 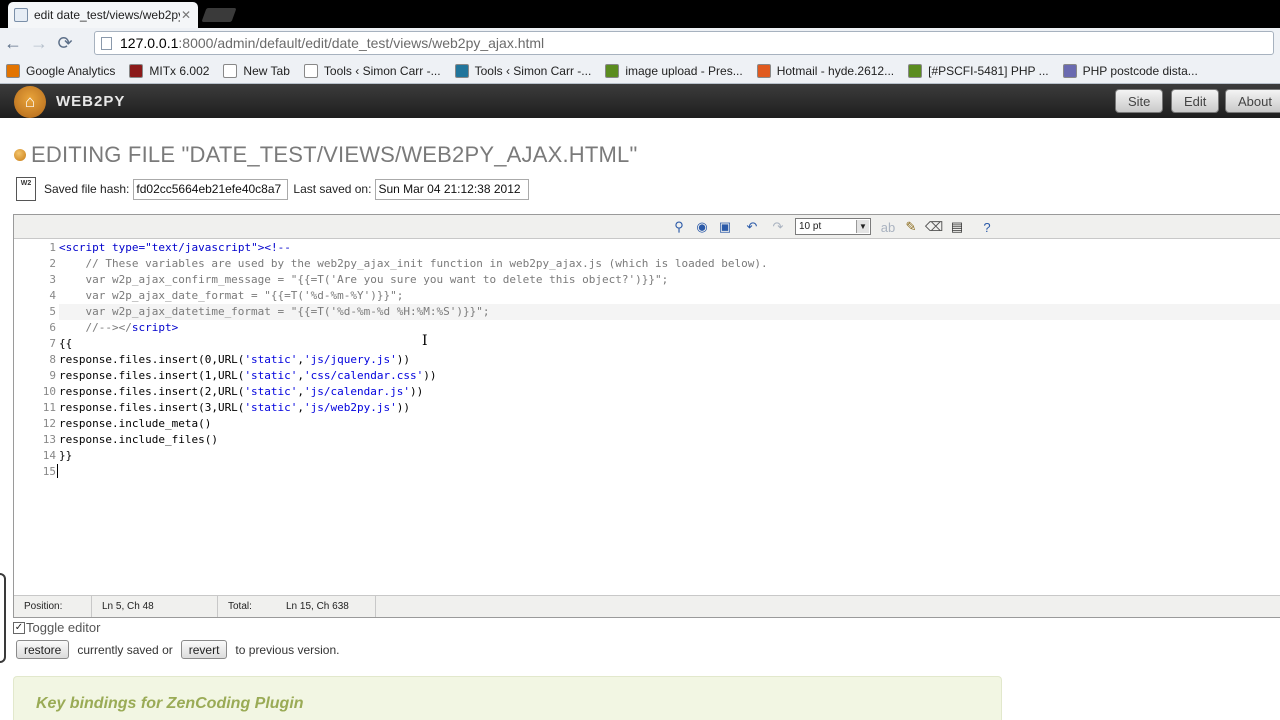 What do you see at coordinates (752, 227) in the screenshot?
I see `undo-icon: ↶` at bounding box center [752, 227].